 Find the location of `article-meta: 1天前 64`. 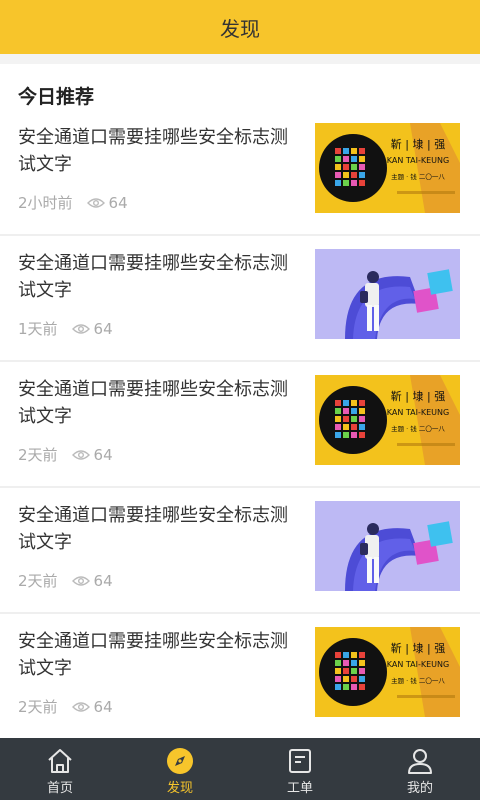

article-meta: 1天前 64 is located at coordinates (65, 328).